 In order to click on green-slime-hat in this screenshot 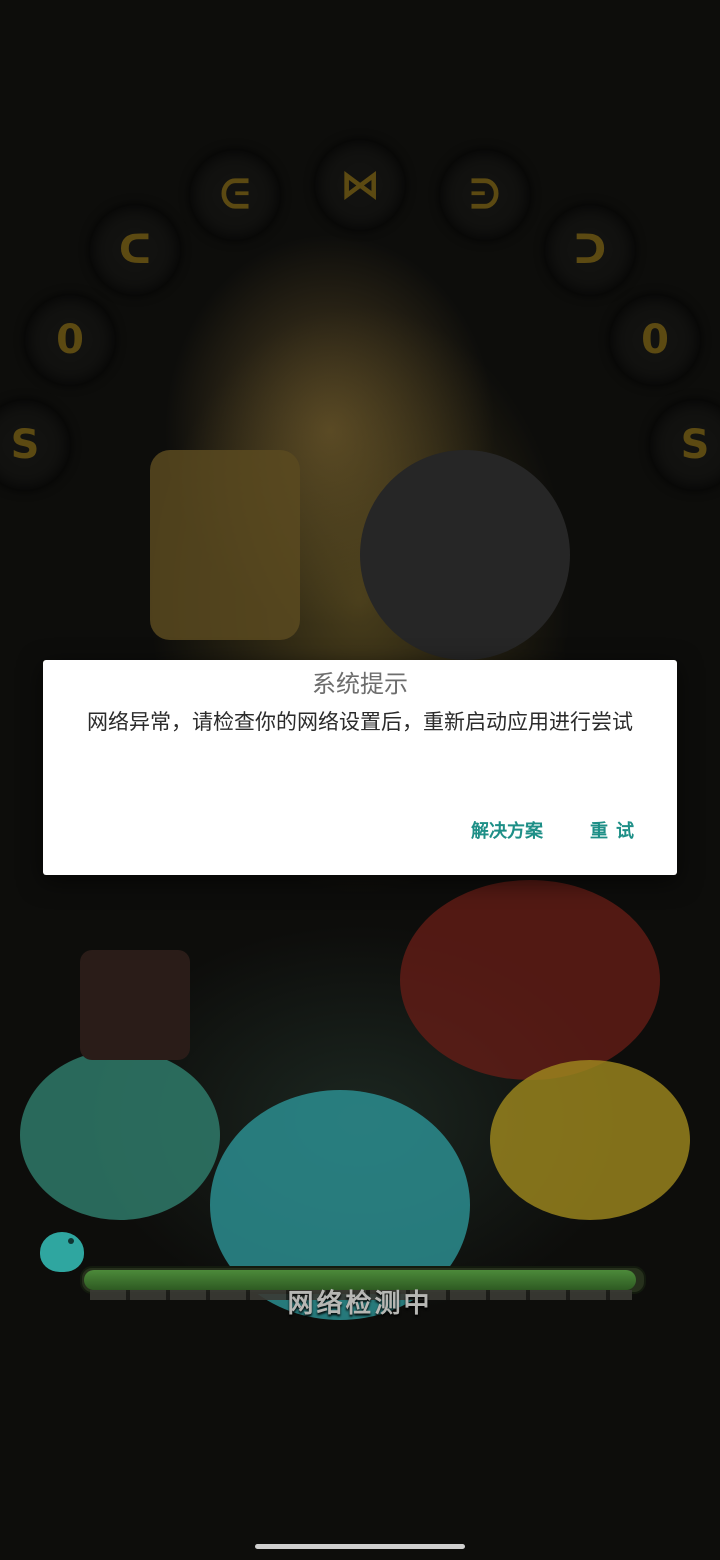, I will do `click(120, 1135)`.